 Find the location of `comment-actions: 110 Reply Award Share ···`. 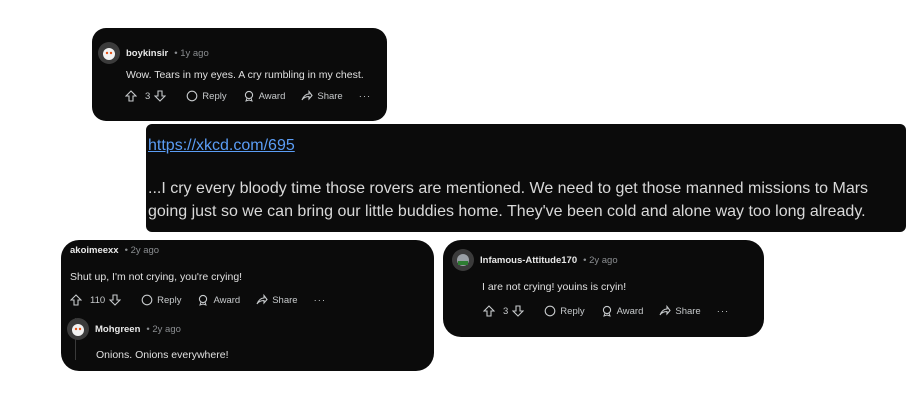

comment-actions: 110 Reply Award Share ··· is located at coordinates (198, 300).